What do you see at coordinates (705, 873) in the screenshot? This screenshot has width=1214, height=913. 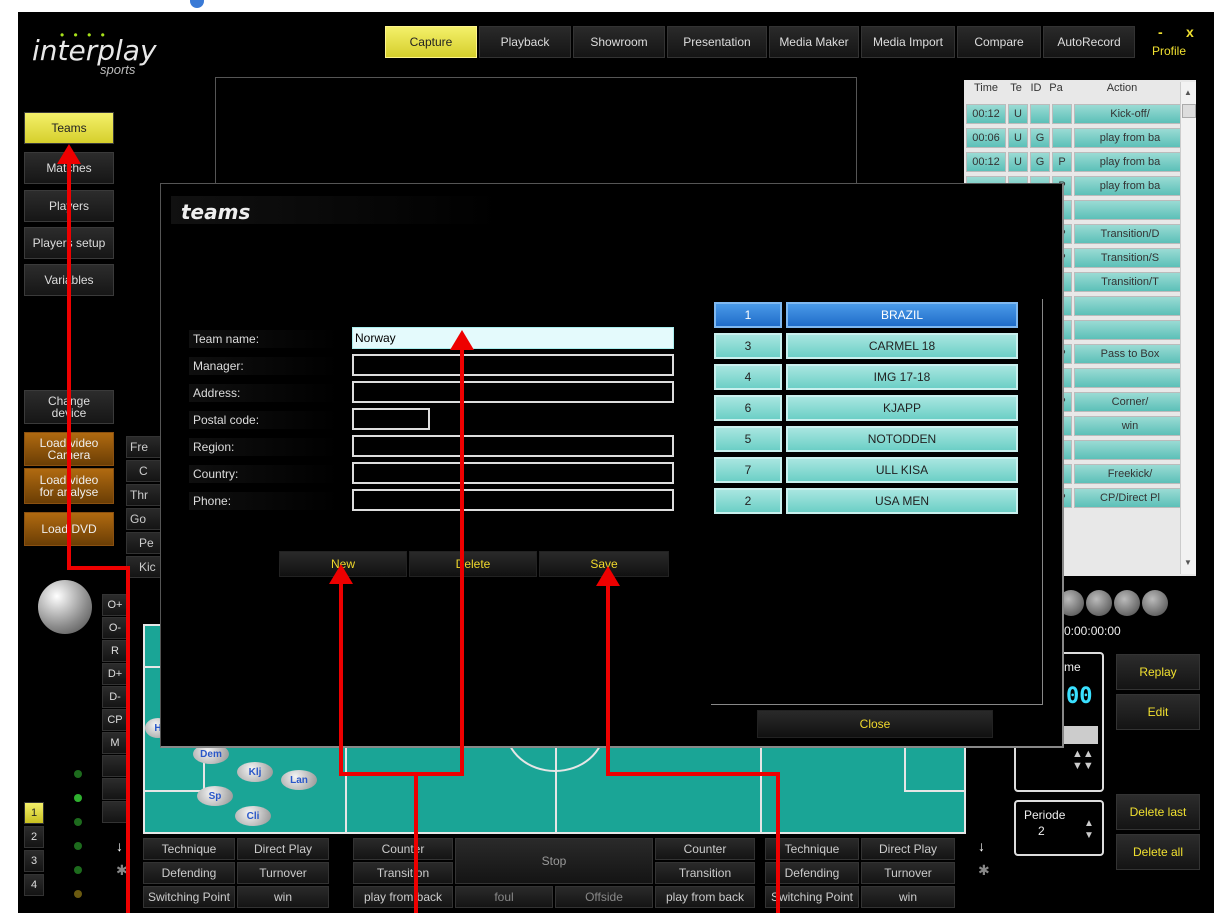 I see `tag-transition-right: Transition` at bounding box center [705, 873].